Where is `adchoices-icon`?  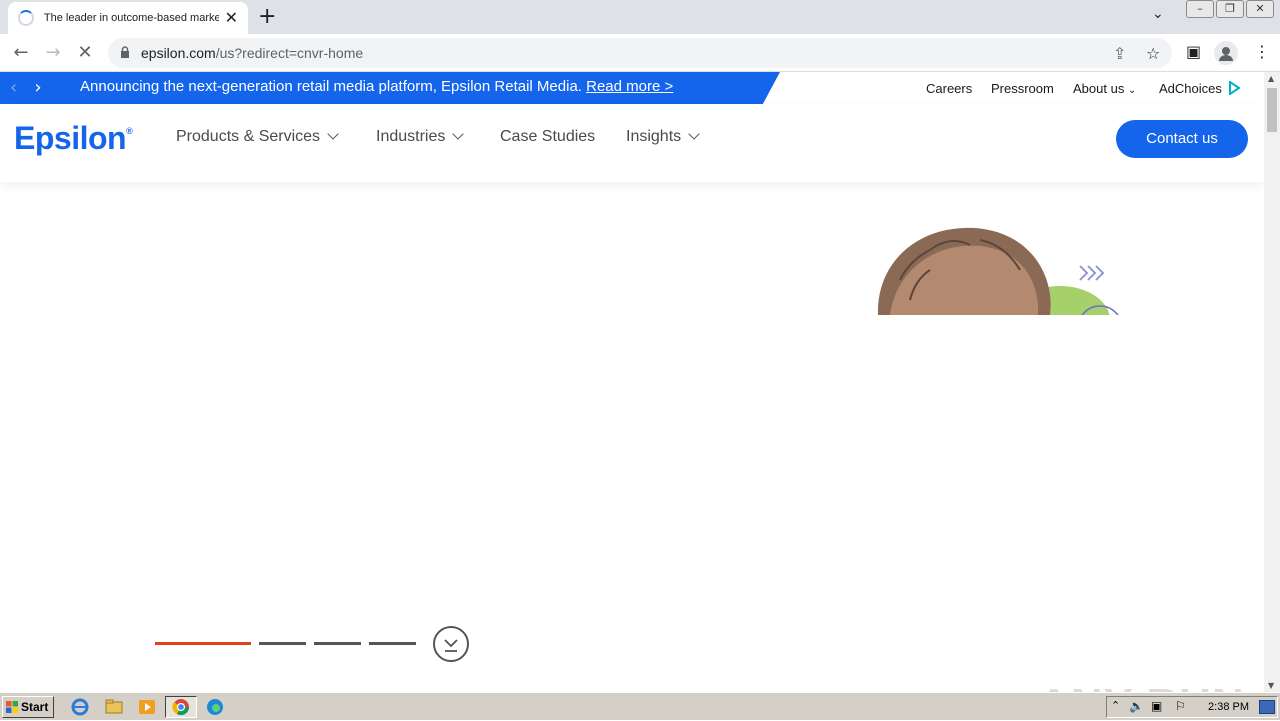 adchoices-icon is located at coordinates (1234, 88).